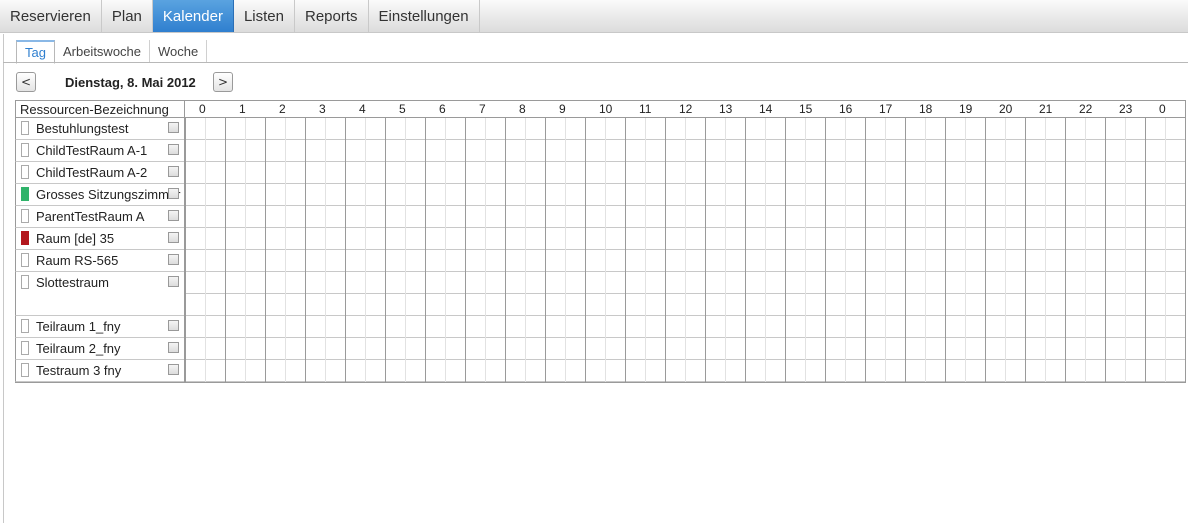  I want to click on hour-label: 10, so click(606, 109).